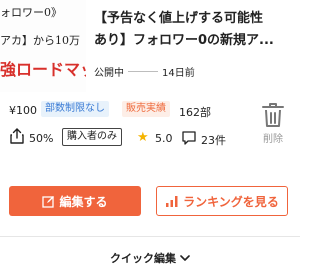 The height and width of the screenshot is (276, 320). Describe the element at coordinates (178, 73) in the screenshot. I see `publish-date: 14日前` at that location.